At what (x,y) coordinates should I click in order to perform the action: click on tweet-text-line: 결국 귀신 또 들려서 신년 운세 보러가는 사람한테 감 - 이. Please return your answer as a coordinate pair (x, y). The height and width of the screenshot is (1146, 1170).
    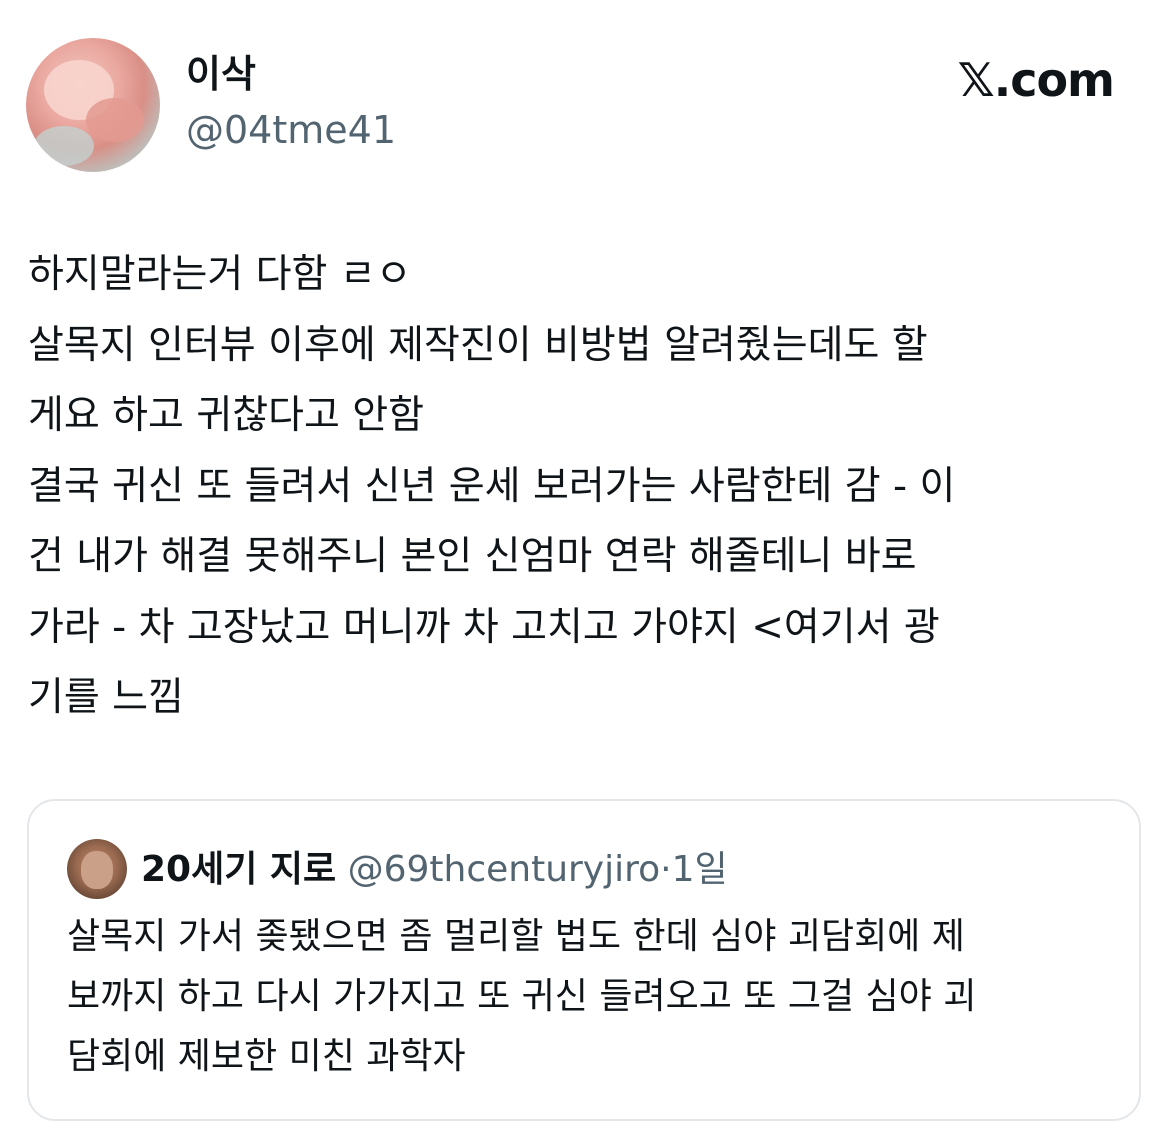
    Looking at the image, I should click on (492, 486).